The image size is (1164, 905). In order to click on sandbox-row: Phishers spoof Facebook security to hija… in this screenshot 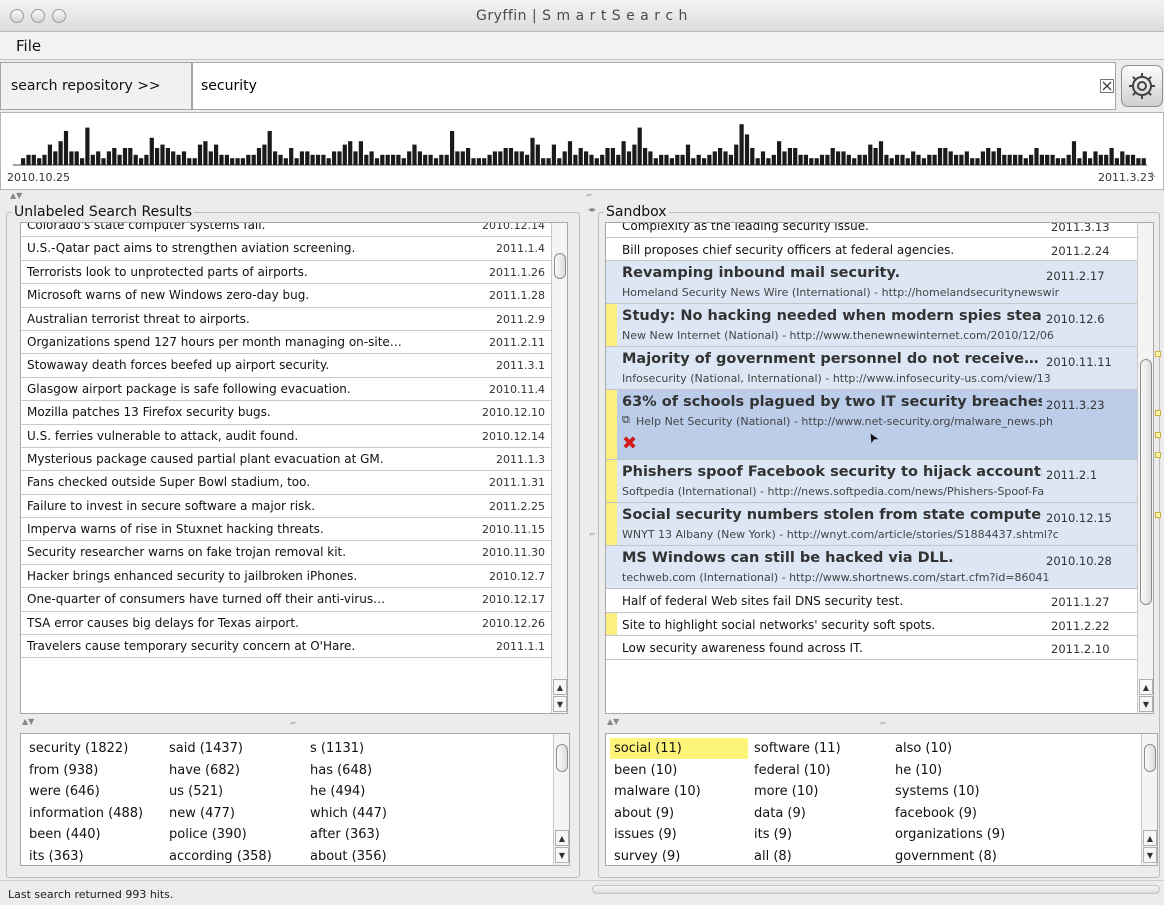, I will do `click(879, 482)`.